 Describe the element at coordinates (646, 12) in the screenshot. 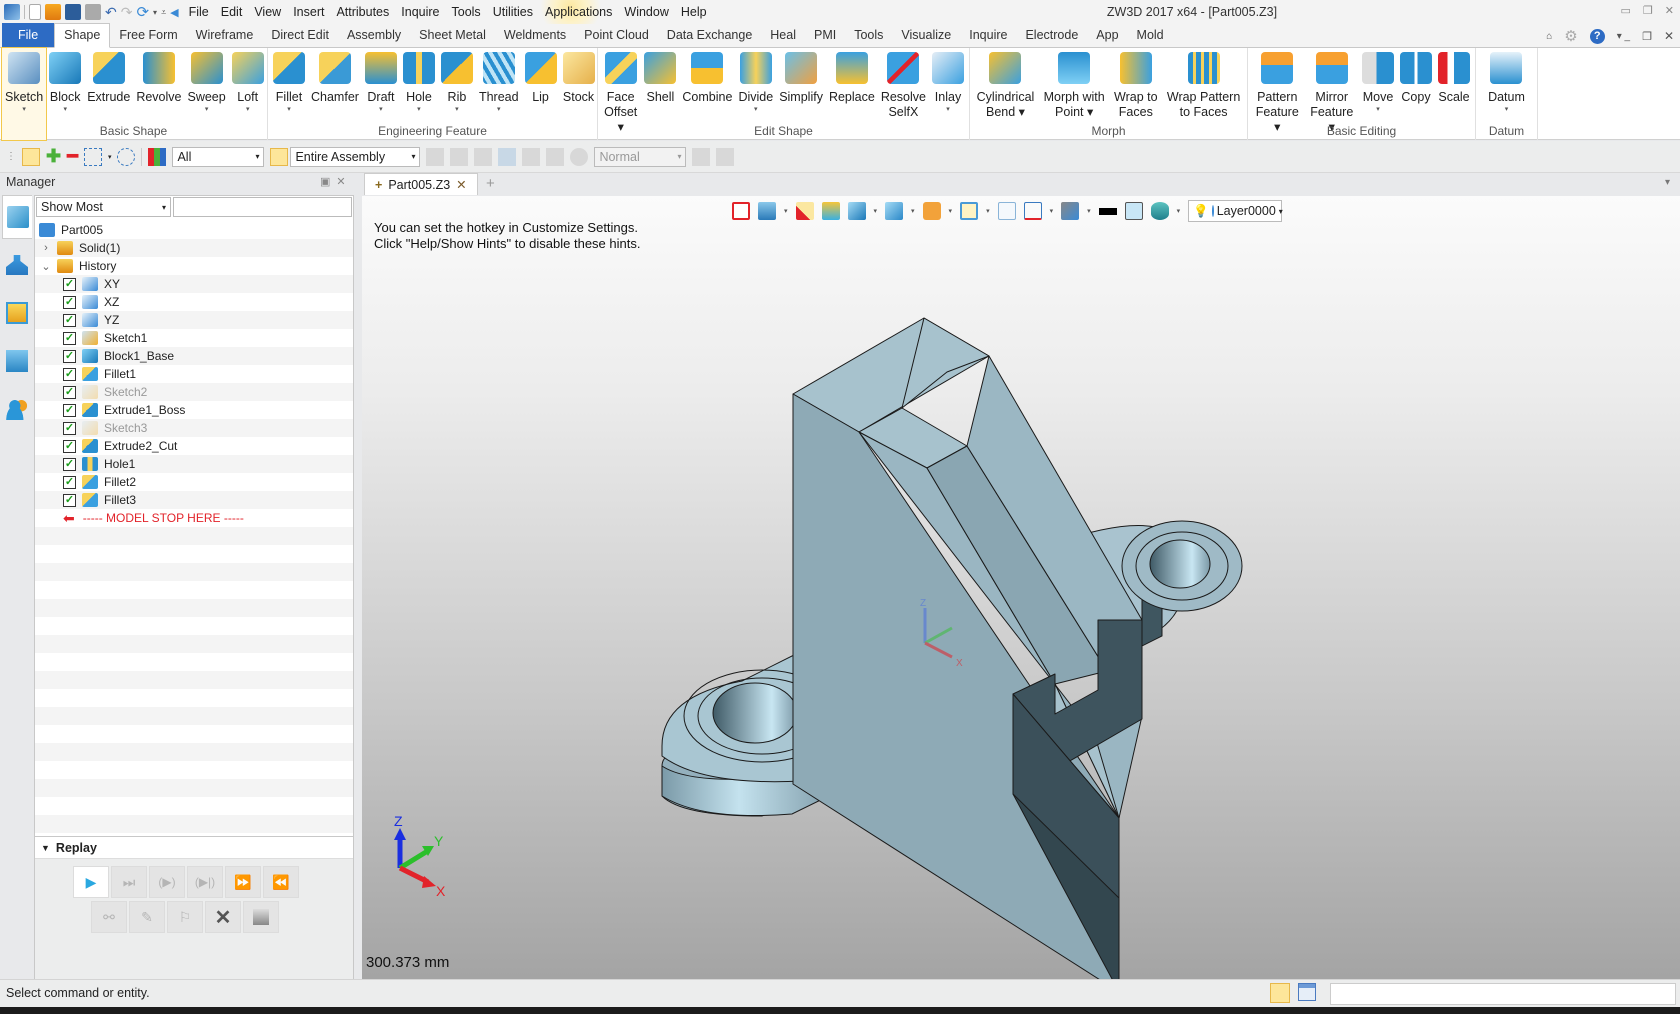

I see `menu-window: Window` at that location.